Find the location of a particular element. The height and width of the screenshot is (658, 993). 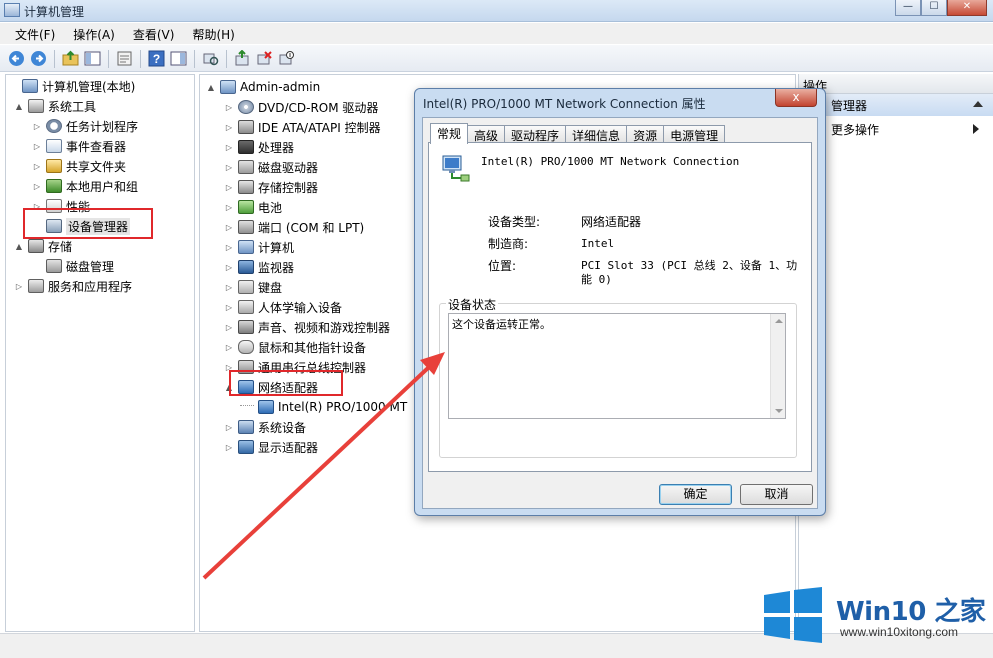

actions-section-device-manager: 管理器 is located at coordinates (896, 105).